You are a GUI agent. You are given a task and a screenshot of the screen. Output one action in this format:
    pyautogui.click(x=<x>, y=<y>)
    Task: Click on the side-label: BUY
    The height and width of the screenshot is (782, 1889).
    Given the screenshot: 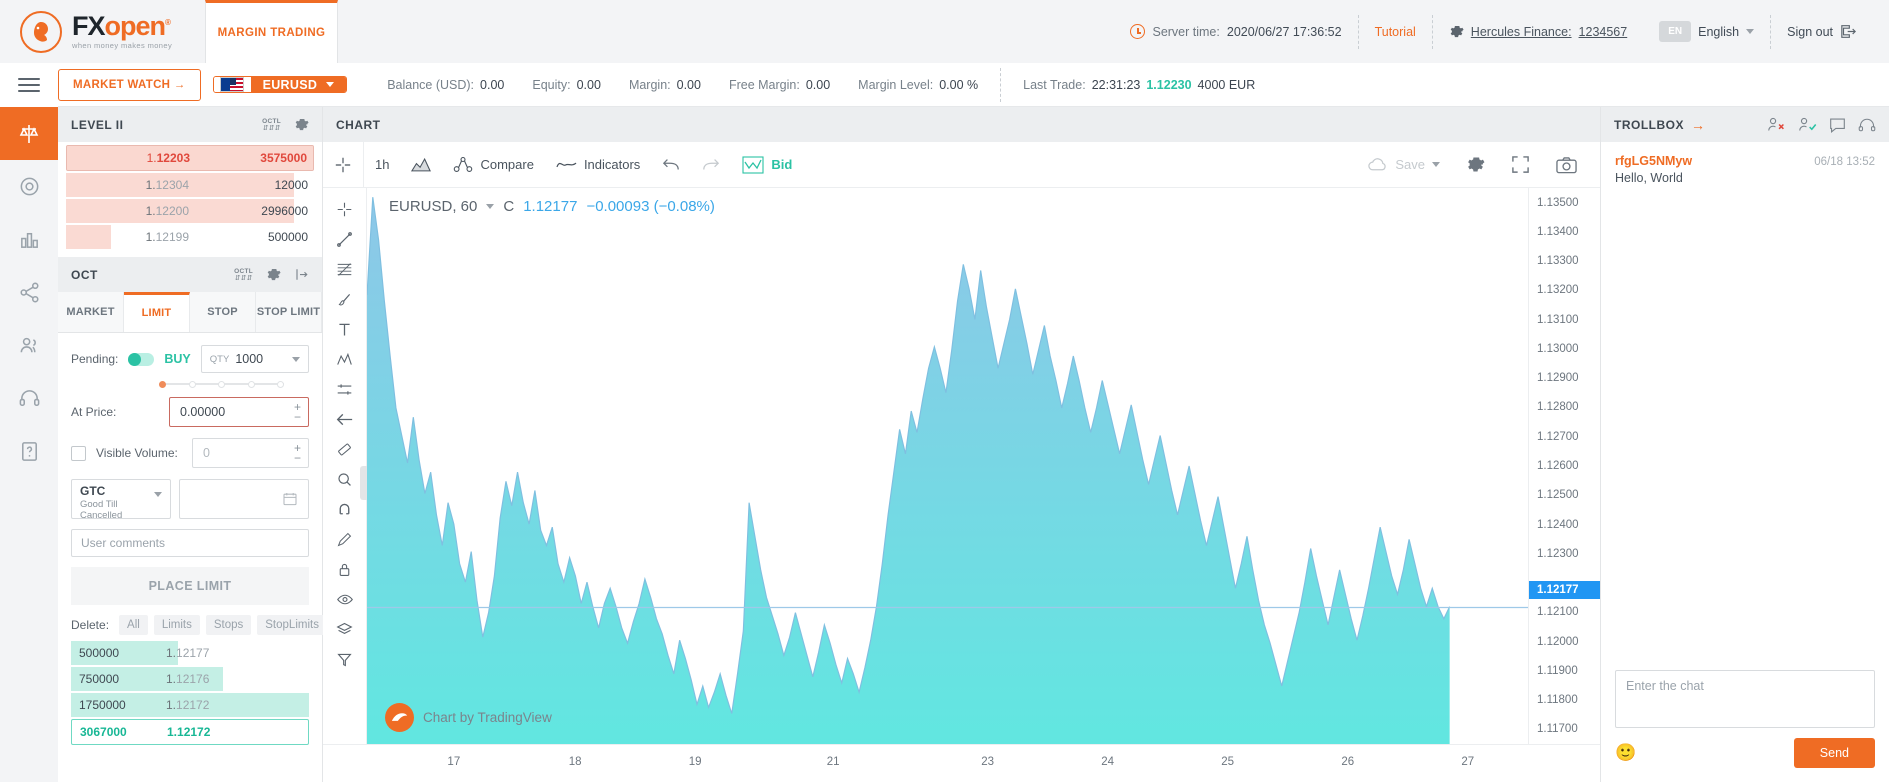 What is the action you would take?
    pyautogui.click(x=177, y=359)
    